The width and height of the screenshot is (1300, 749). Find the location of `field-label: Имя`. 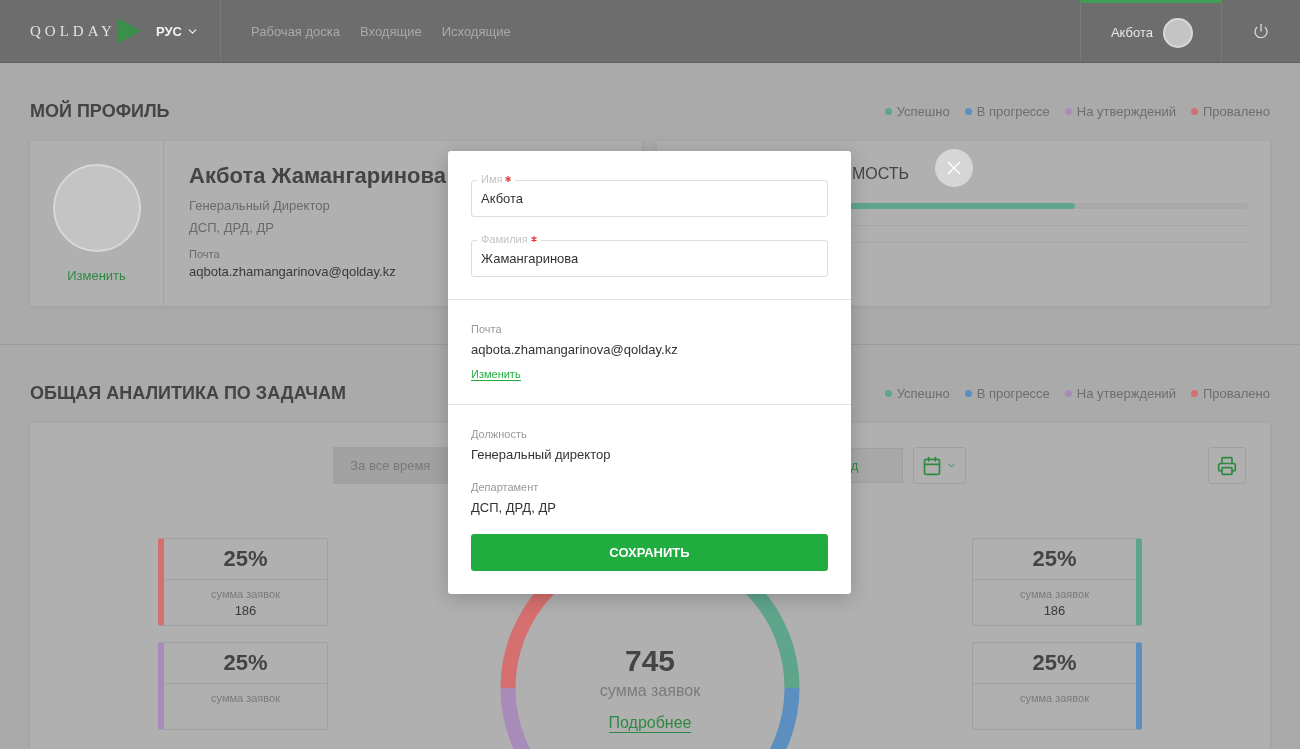

field-label: Имя is located at coordinates (492, 179).